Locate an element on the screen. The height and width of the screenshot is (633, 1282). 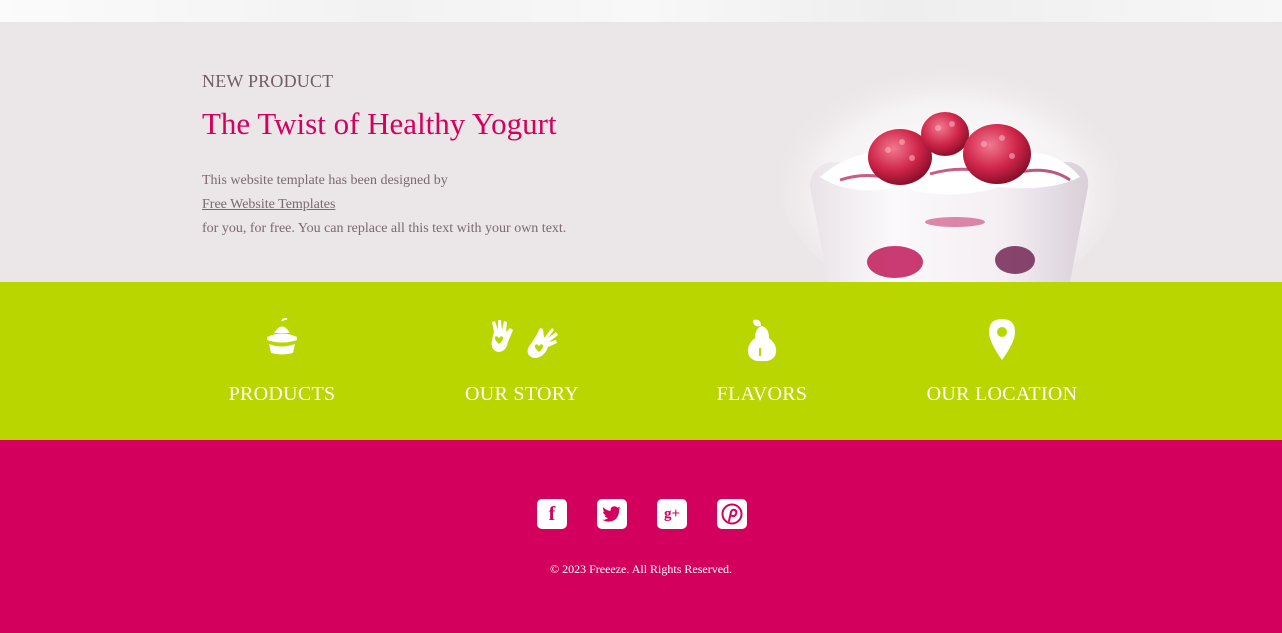
twitter-bird-glyph is located at coordinates (611, 514).